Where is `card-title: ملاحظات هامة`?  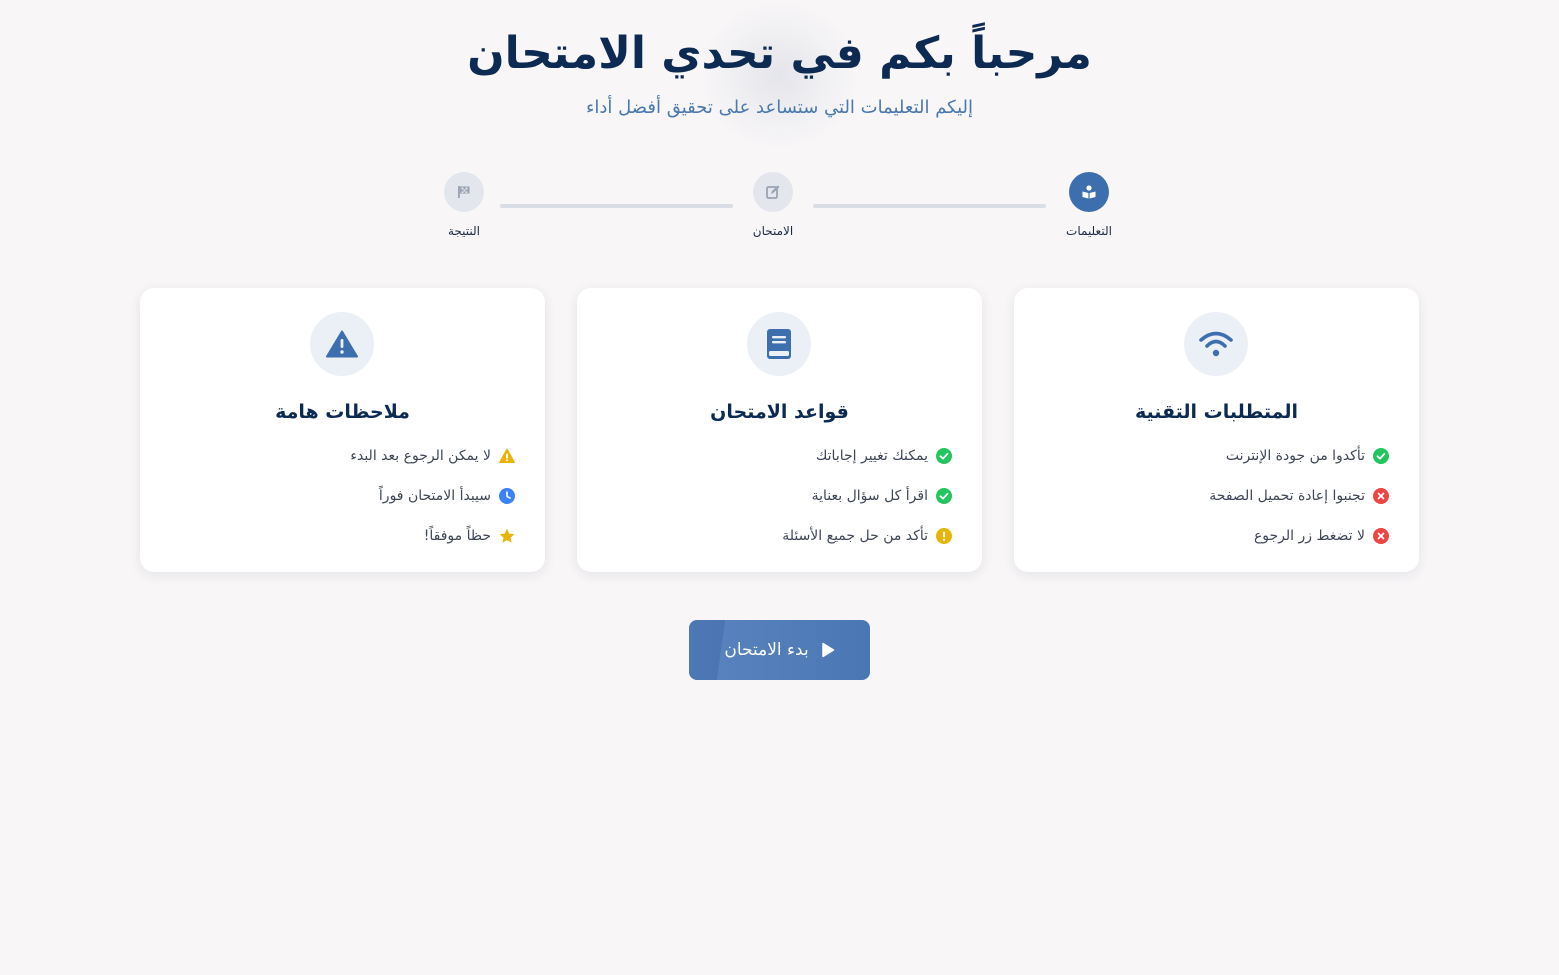
card-title: ملاحظات هامة is located at coordinates (342, 412).